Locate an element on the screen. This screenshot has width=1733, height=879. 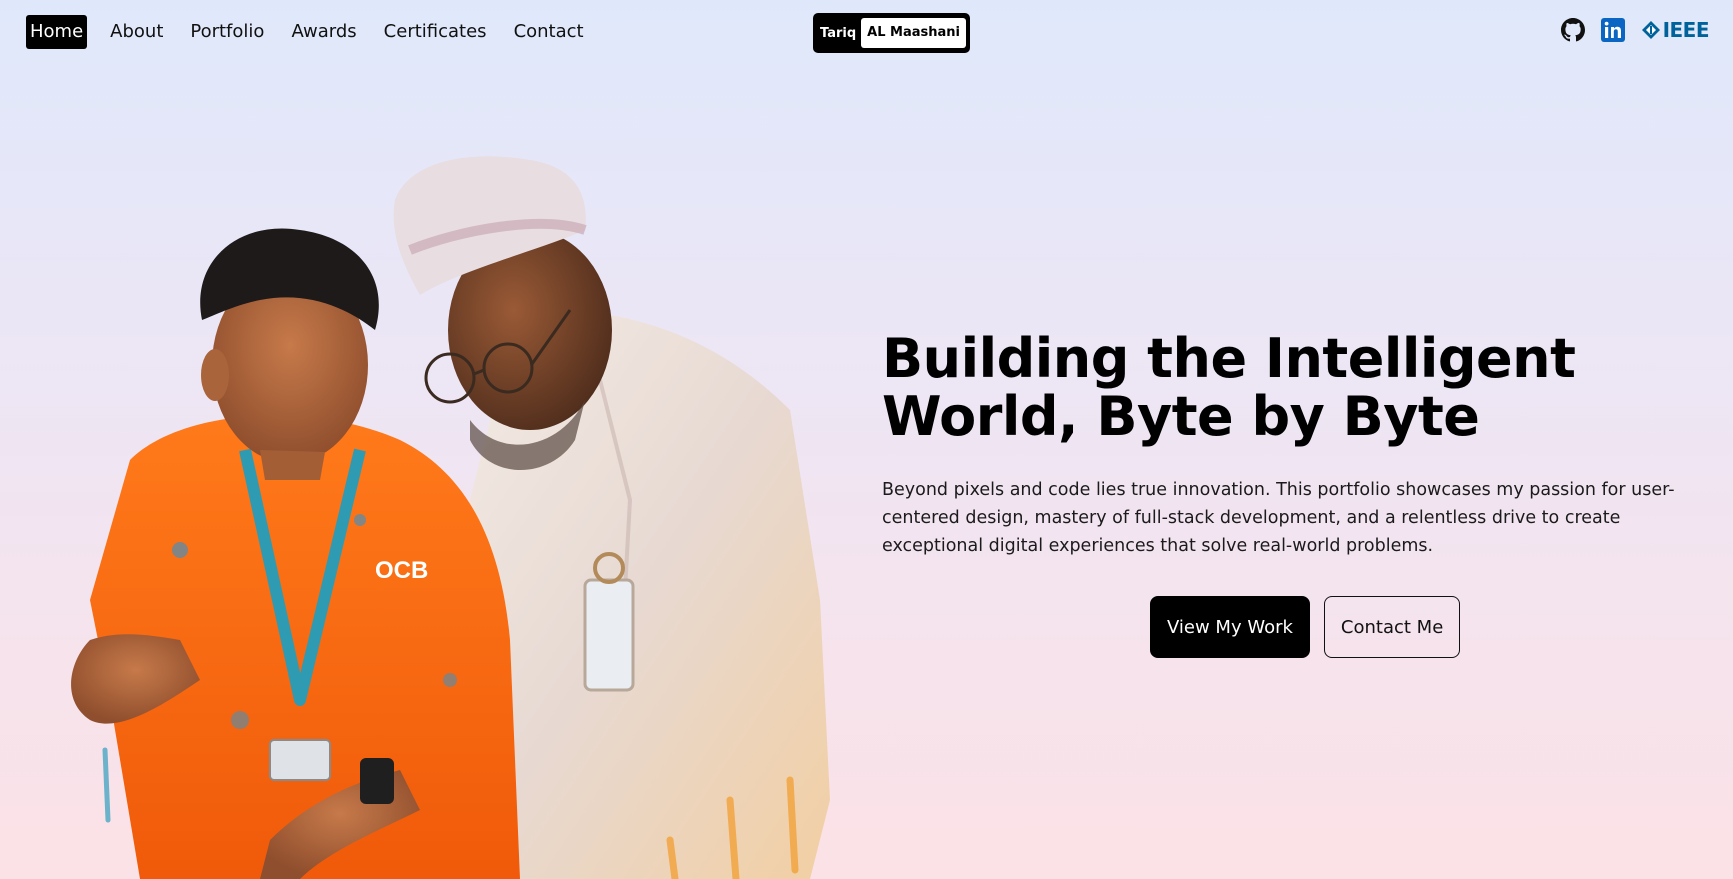
logo-last-name: AL Maashani is located at coordinates (913, 33).